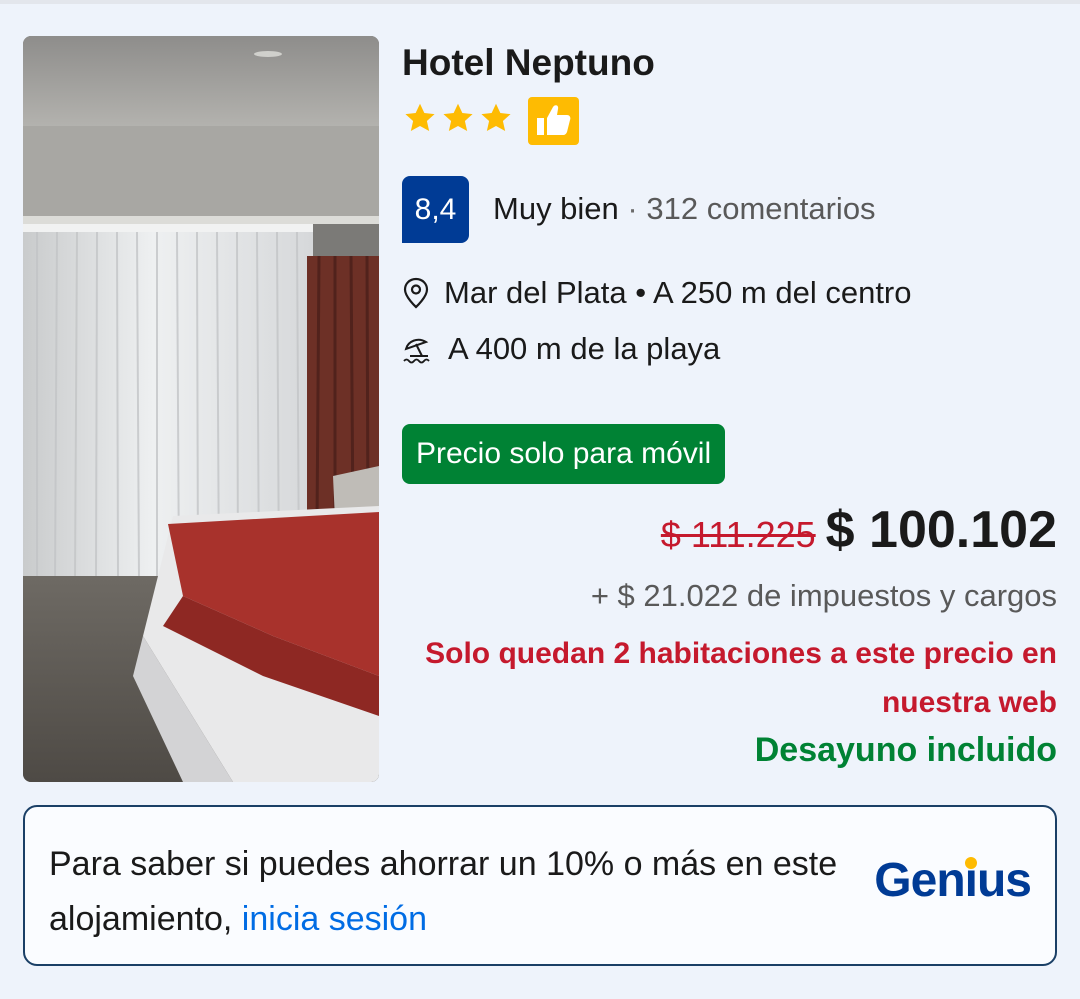 The width and height of the screenshot is (1080, 999). Describe the element at coordinates (553, 121) in the screenshot. I see `thumbs-up-icon` at that location.